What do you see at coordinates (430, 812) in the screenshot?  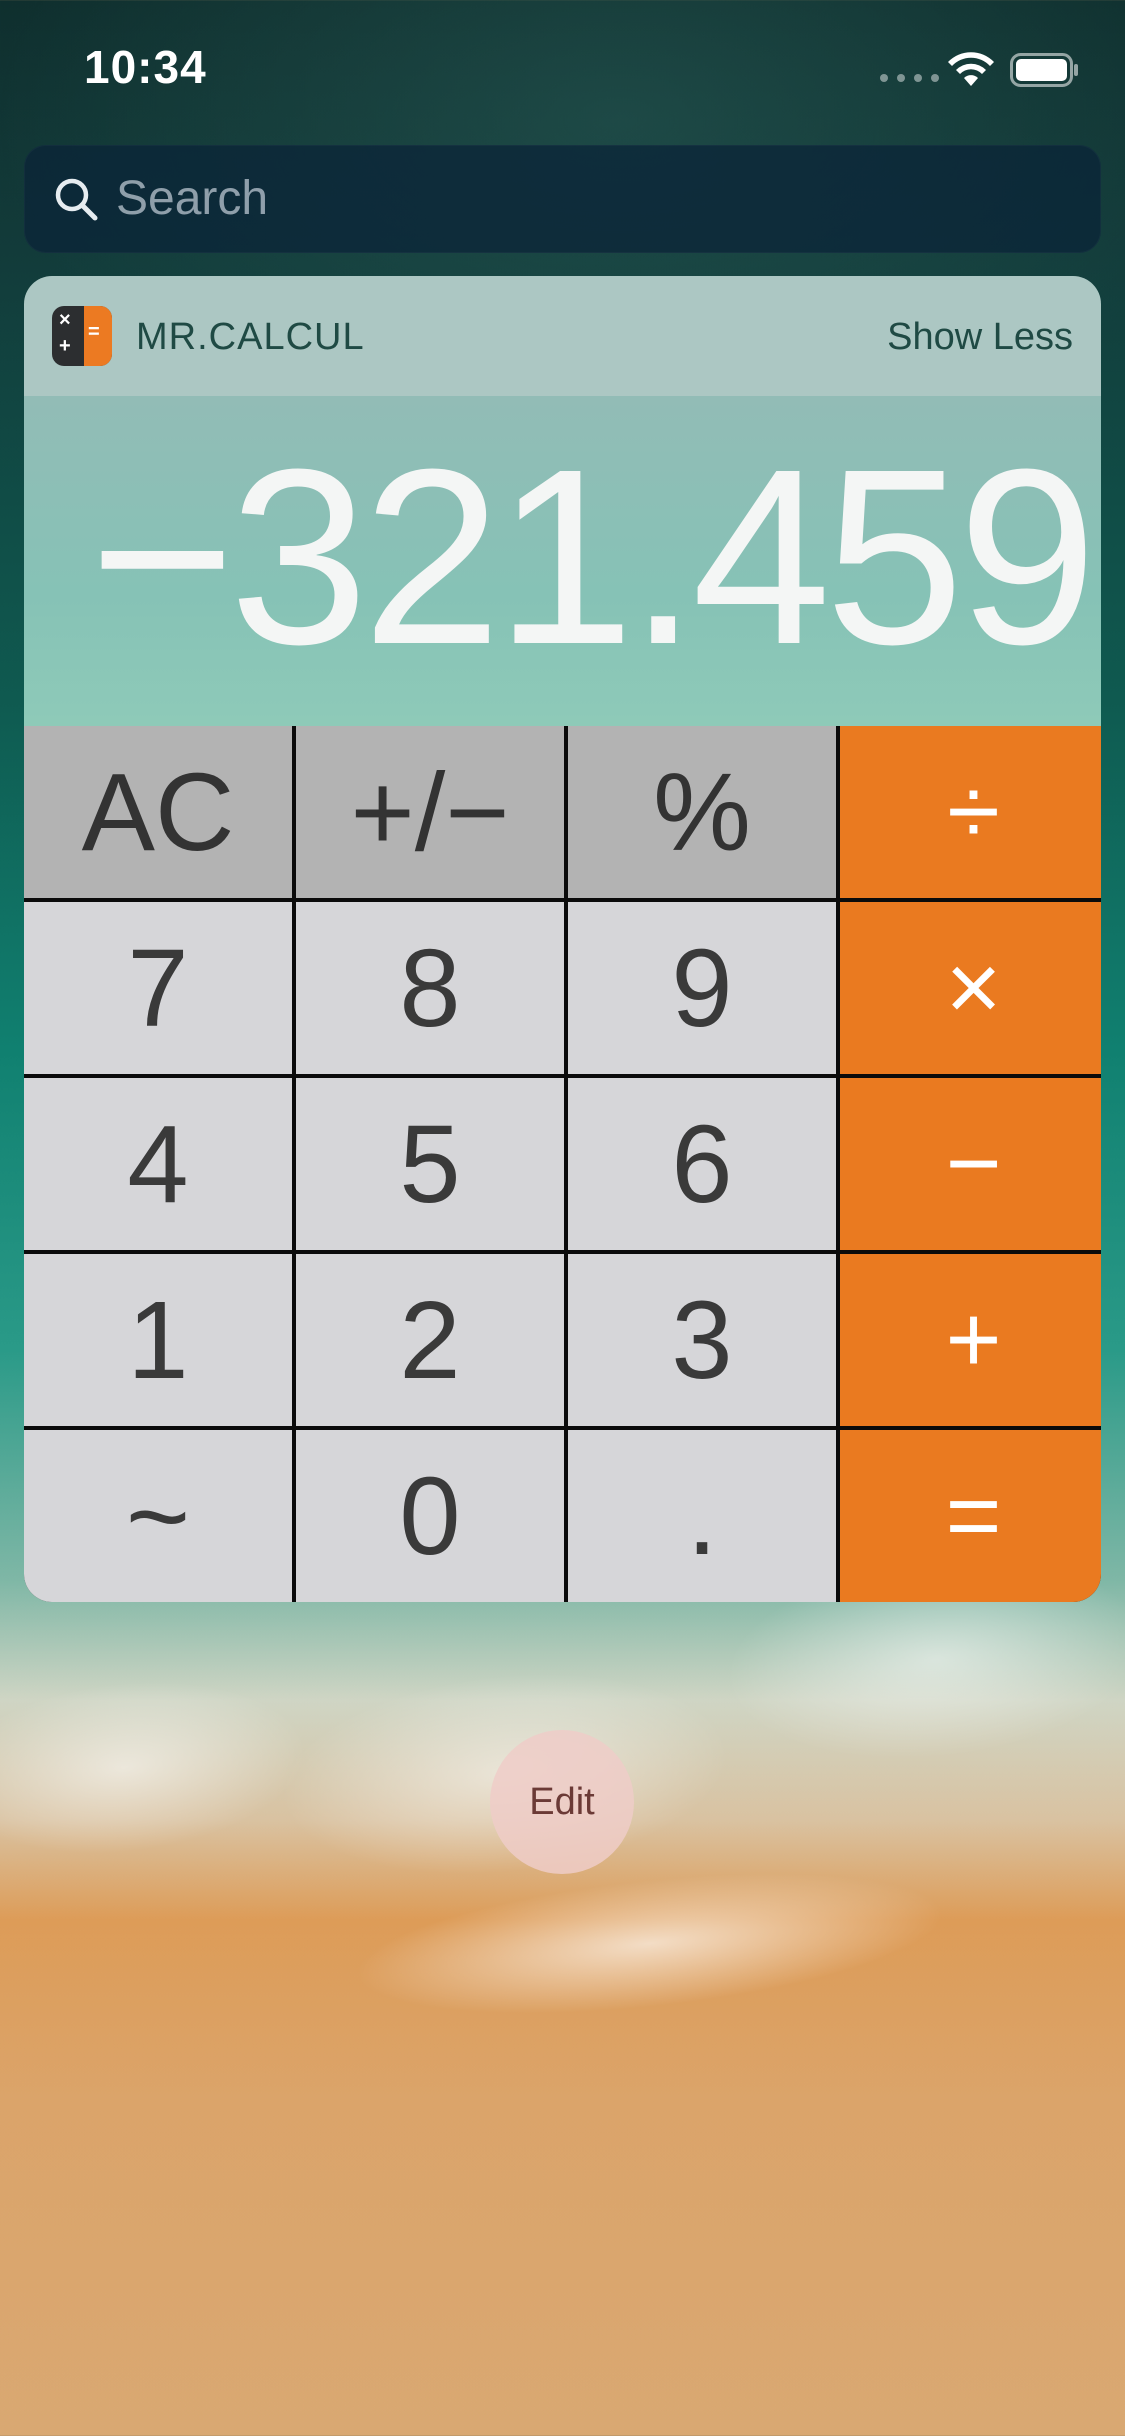 I see `key-sign-toggle: +/−` at bounding box center [430, 812].